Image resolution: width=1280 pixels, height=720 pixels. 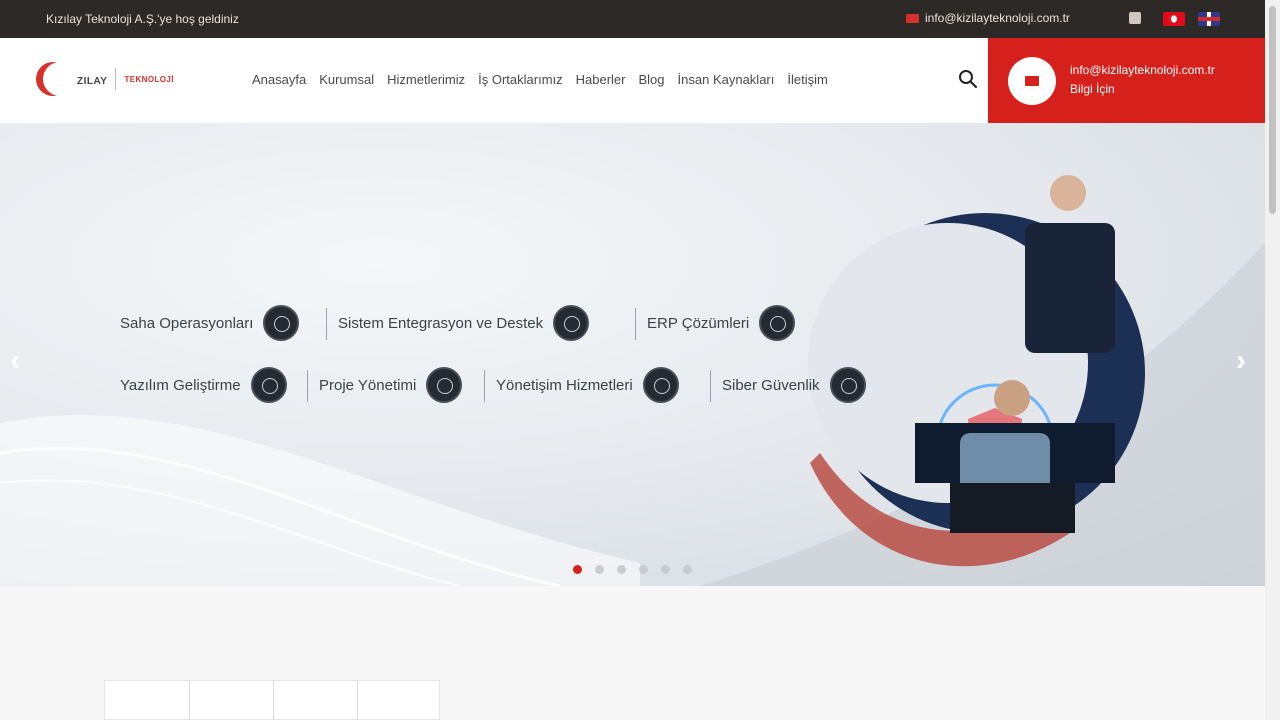 What do you see at coordinates (652, 79) in the screenshot?
I see `nav-item-blog: Blog` at bounding box center [652, 79].